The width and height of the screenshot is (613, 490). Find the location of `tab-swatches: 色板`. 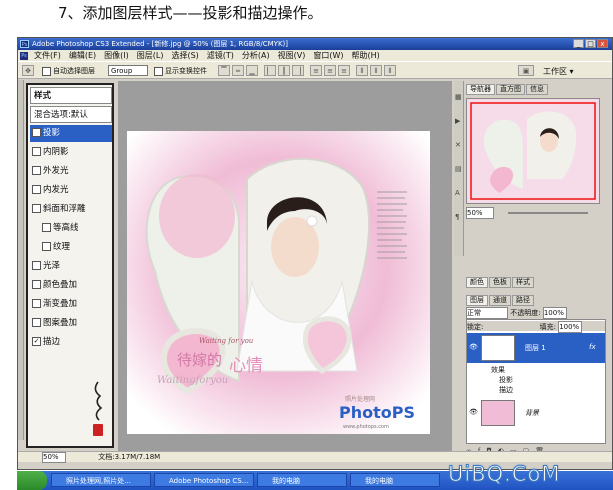

tab-swatches: 色板 is located at coordinates (500, 282).